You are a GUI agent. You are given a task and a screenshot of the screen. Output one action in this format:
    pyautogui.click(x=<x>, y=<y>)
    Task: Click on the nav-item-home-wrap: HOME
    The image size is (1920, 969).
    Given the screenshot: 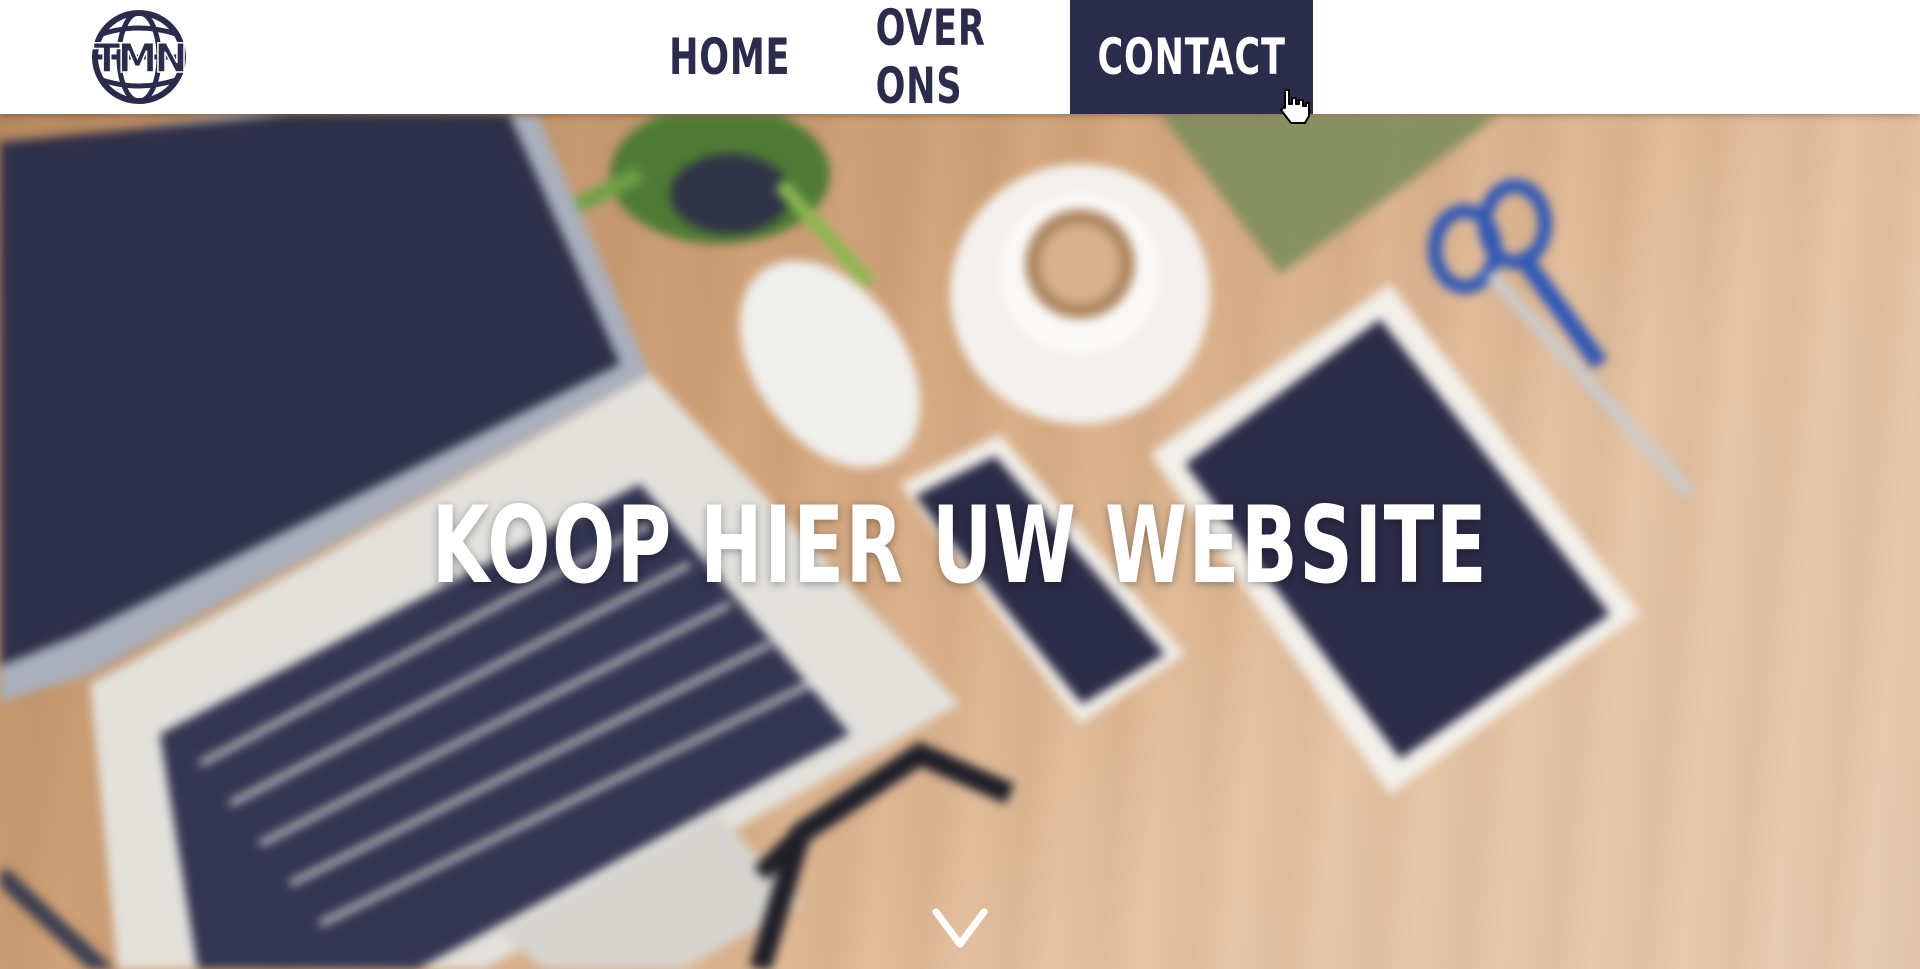 What is the action you would take?
    pyautogui.click(x=730, y=57)
    